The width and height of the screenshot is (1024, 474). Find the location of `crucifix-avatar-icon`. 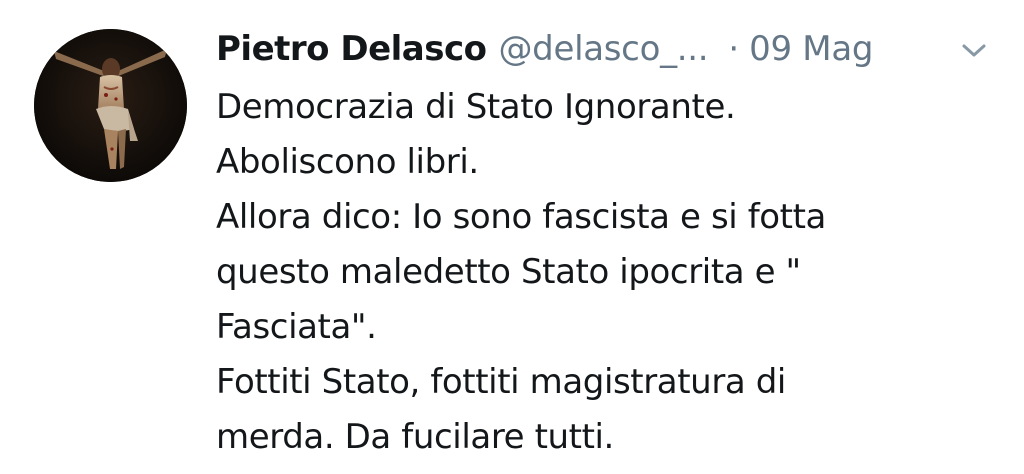

crucifix-avatar-icon is located at coordinates (110, 105).